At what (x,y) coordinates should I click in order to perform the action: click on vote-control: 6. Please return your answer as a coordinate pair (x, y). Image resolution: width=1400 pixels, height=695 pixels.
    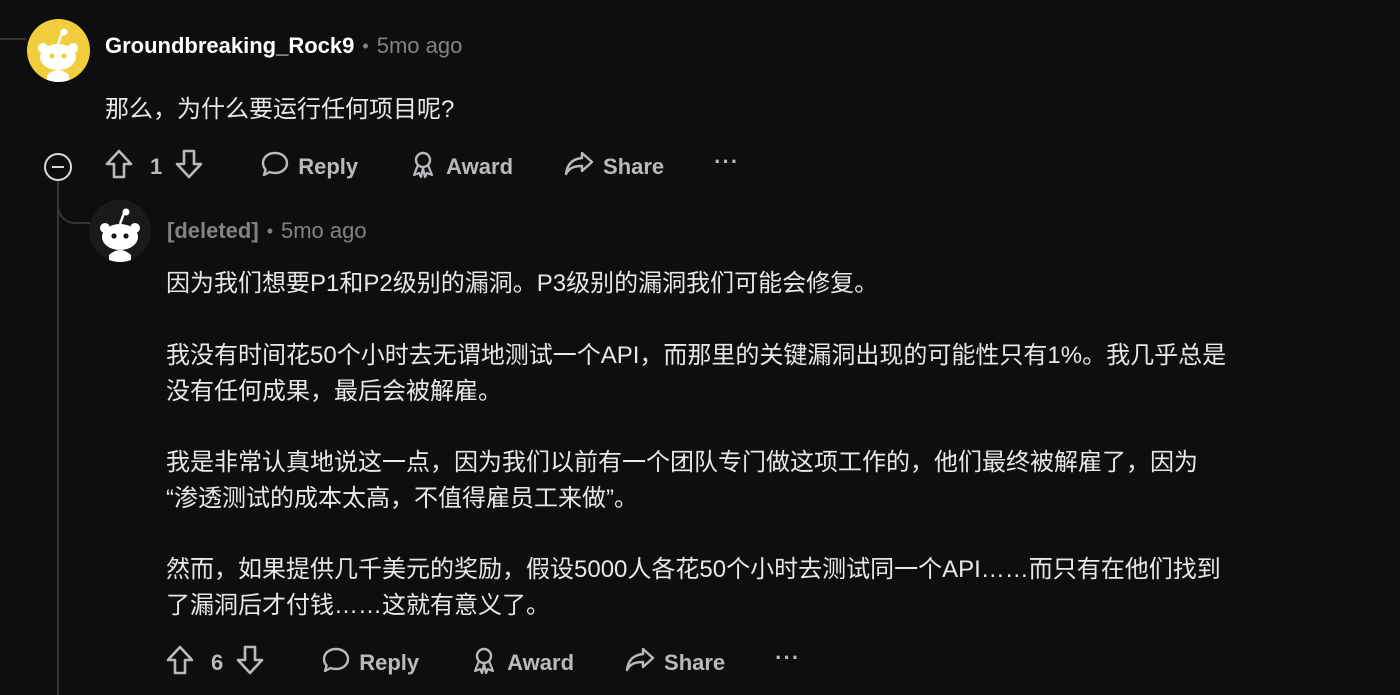
    Looking at the image, I should click on (215, 663).